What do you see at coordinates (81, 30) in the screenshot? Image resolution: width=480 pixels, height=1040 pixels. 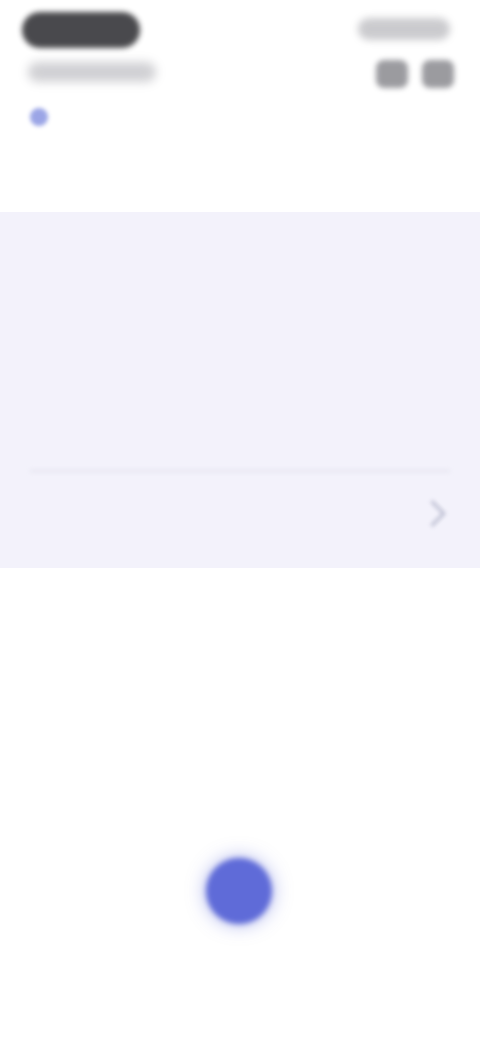 I see `status-pill` at bounding box center [81, 30].